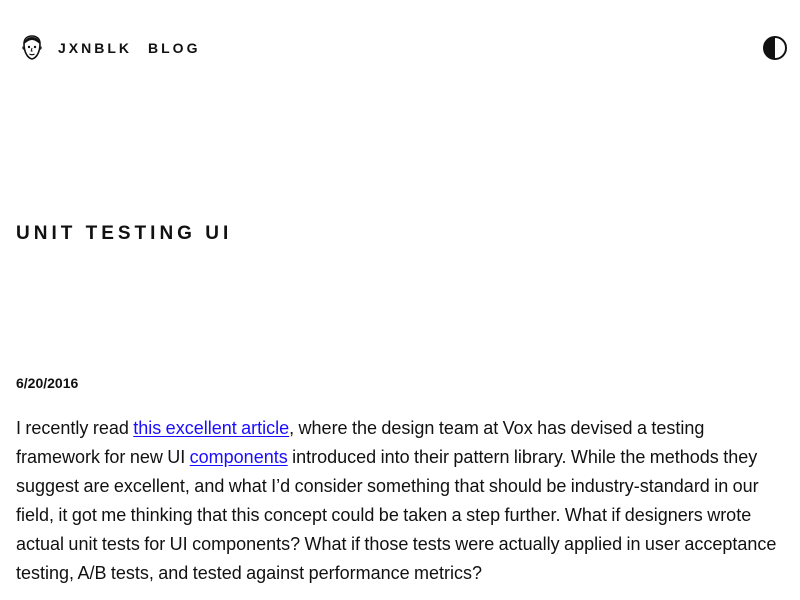  What do you see at coordinates (124, 233) in the screenshot?
I see `post-title: UNIT TESTING UI` at bounding box center [124, 233].